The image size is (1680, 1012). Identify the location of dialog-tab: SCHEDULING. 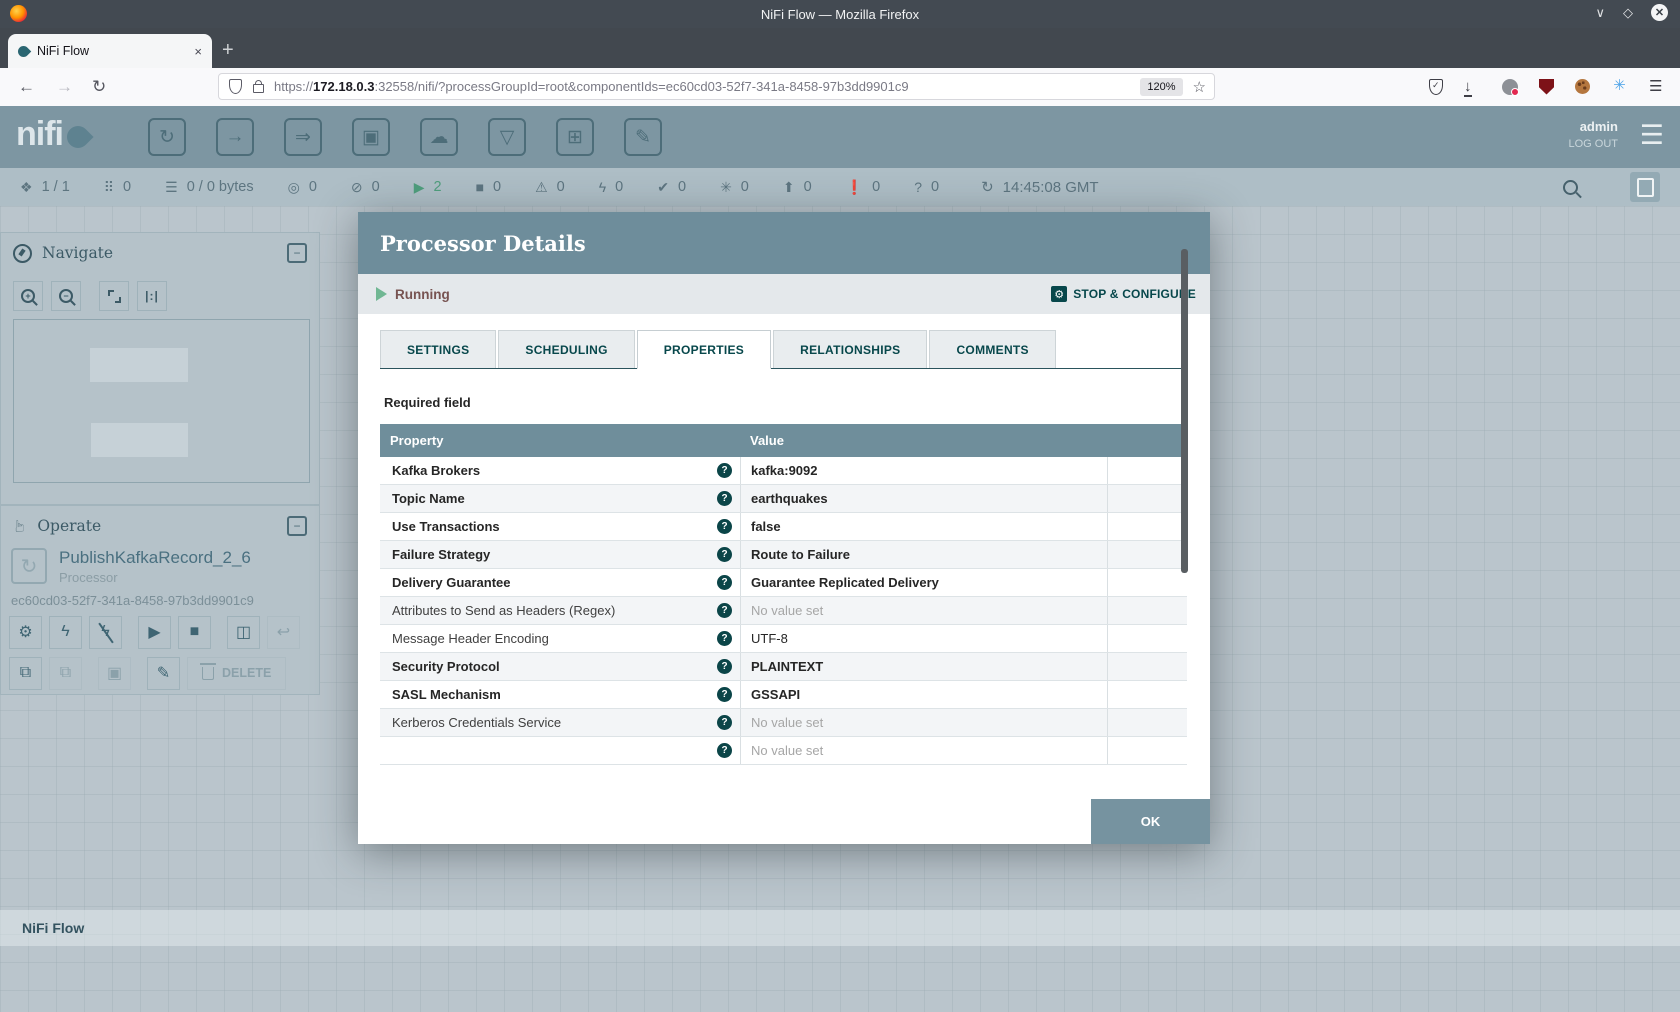
(566, 349).